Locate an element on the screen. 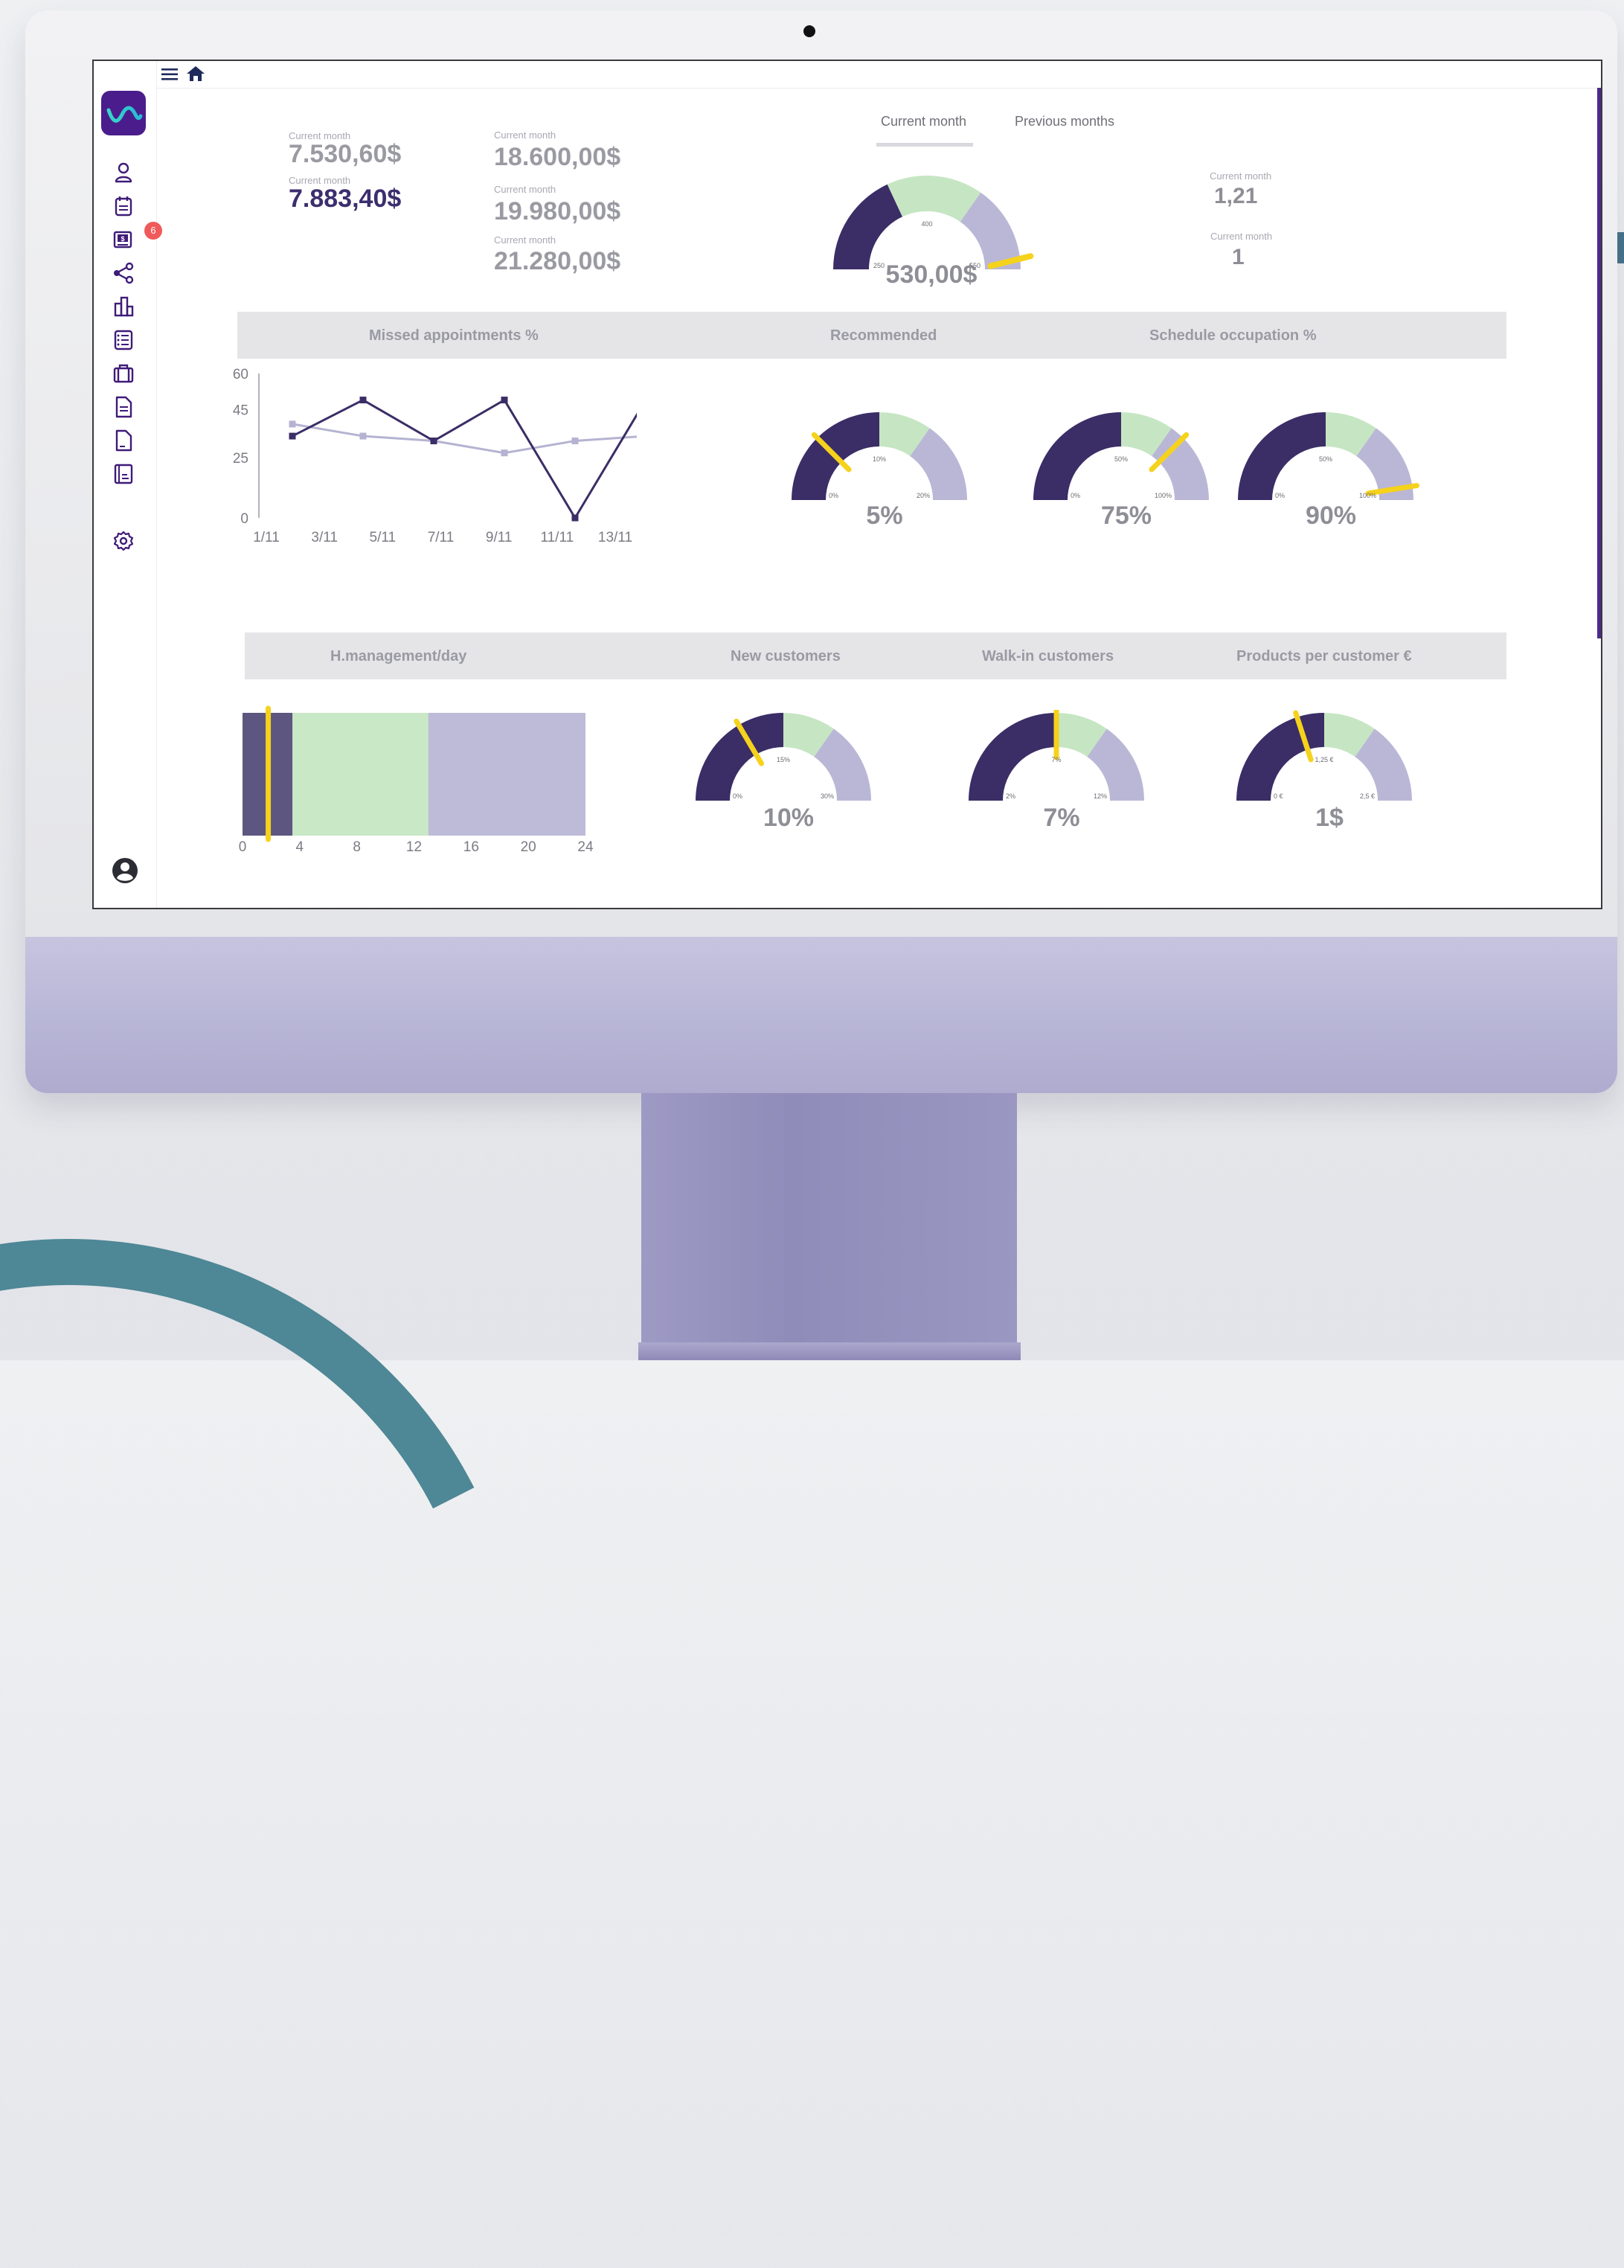 The image size is (1624, 2268). header-schedule-occupation: Schedule occupation % is located at coordinates (1233, 335).